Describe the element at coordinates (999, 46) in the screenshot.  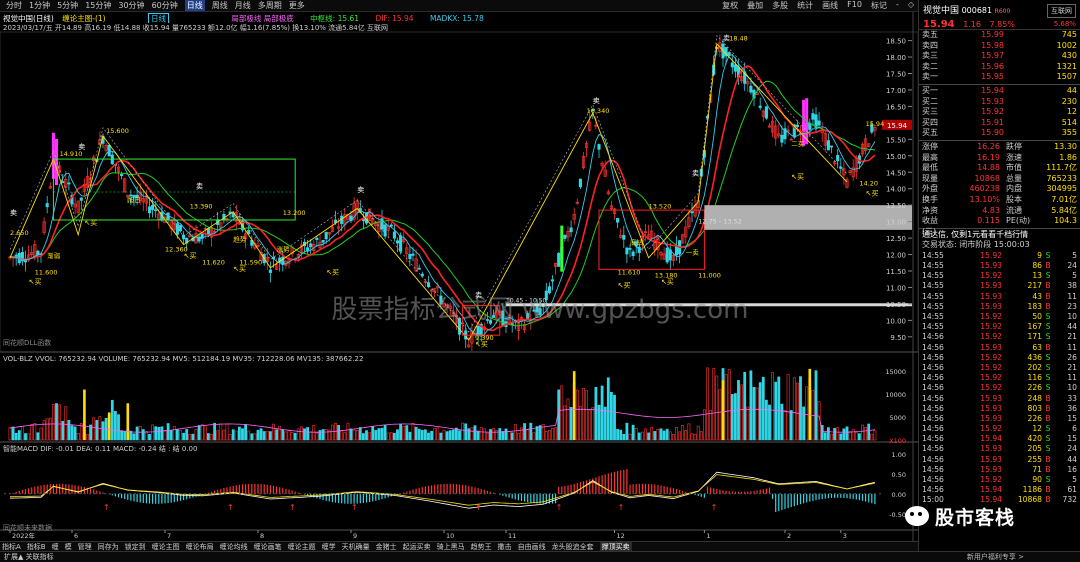
I see `order-book-row: 卖四 15.98 1002` at that location.